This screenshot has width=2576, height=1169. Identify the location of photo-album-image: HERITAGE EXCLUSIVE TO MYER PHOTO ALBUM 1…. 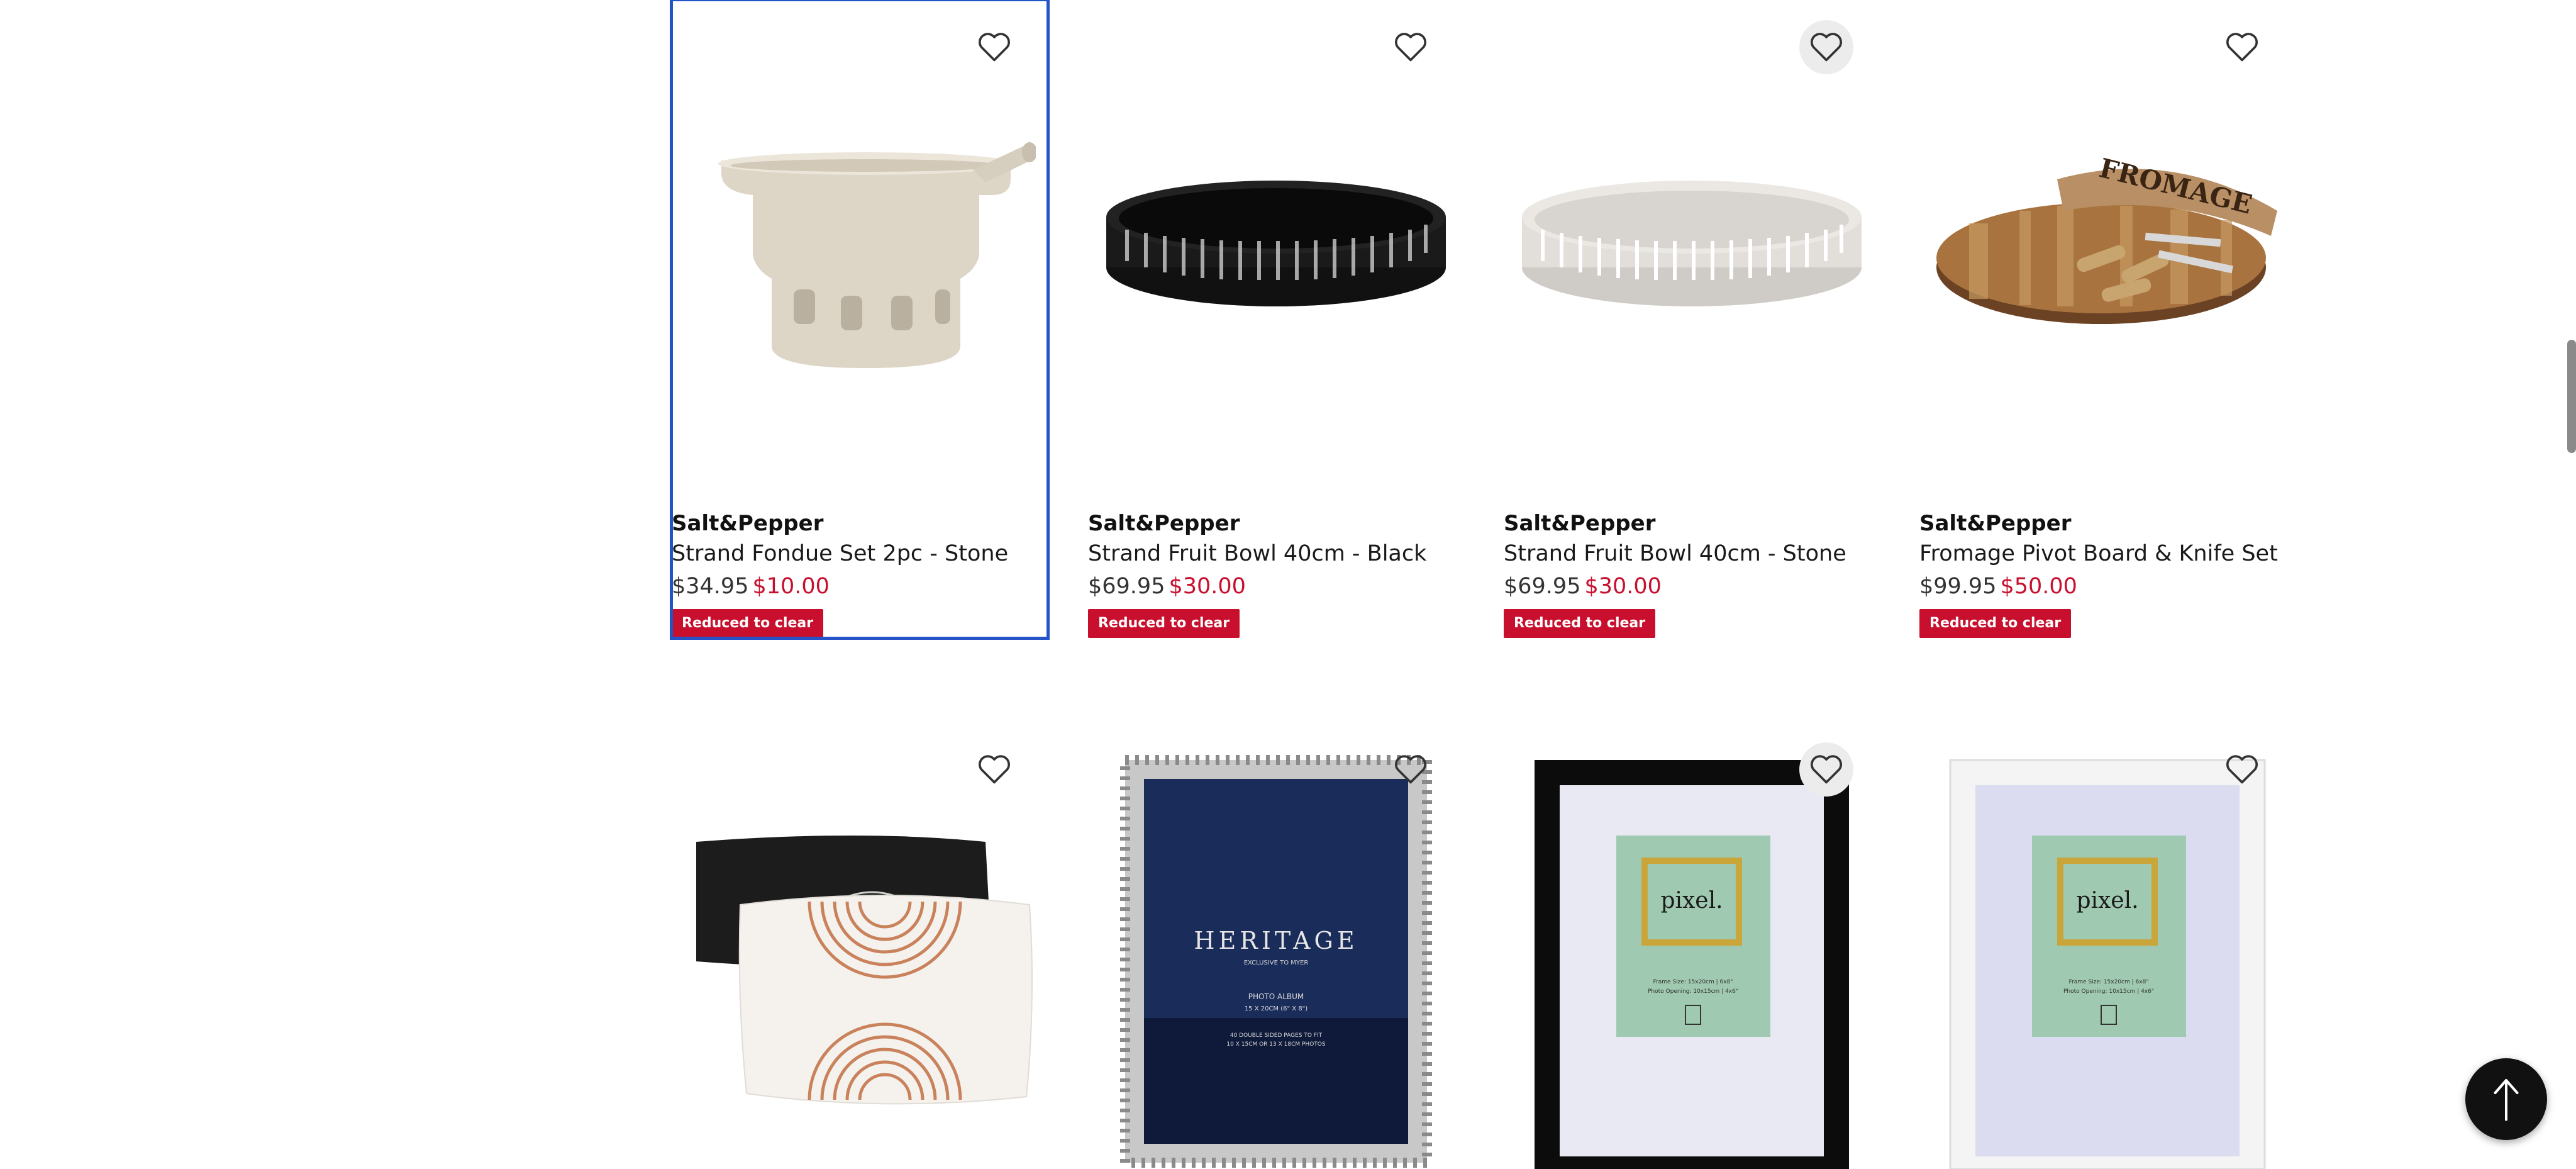
(1276, 961).